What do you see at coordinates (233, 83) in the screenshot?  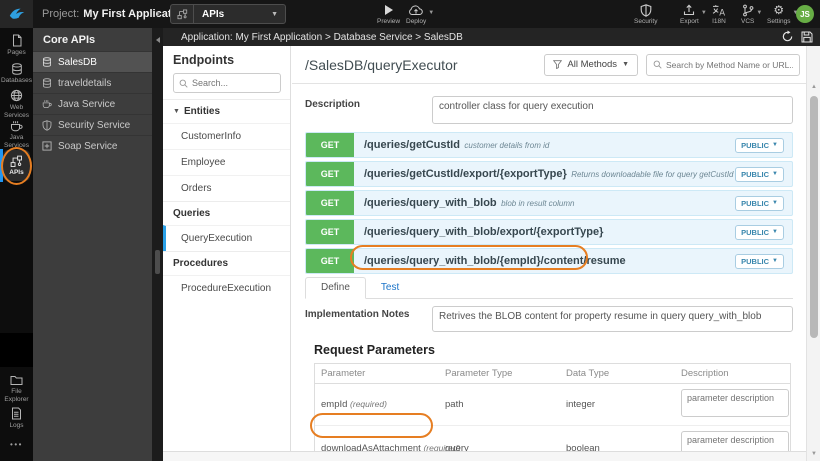 I see `endpoints-search-input` at bounding box center [233, 83].